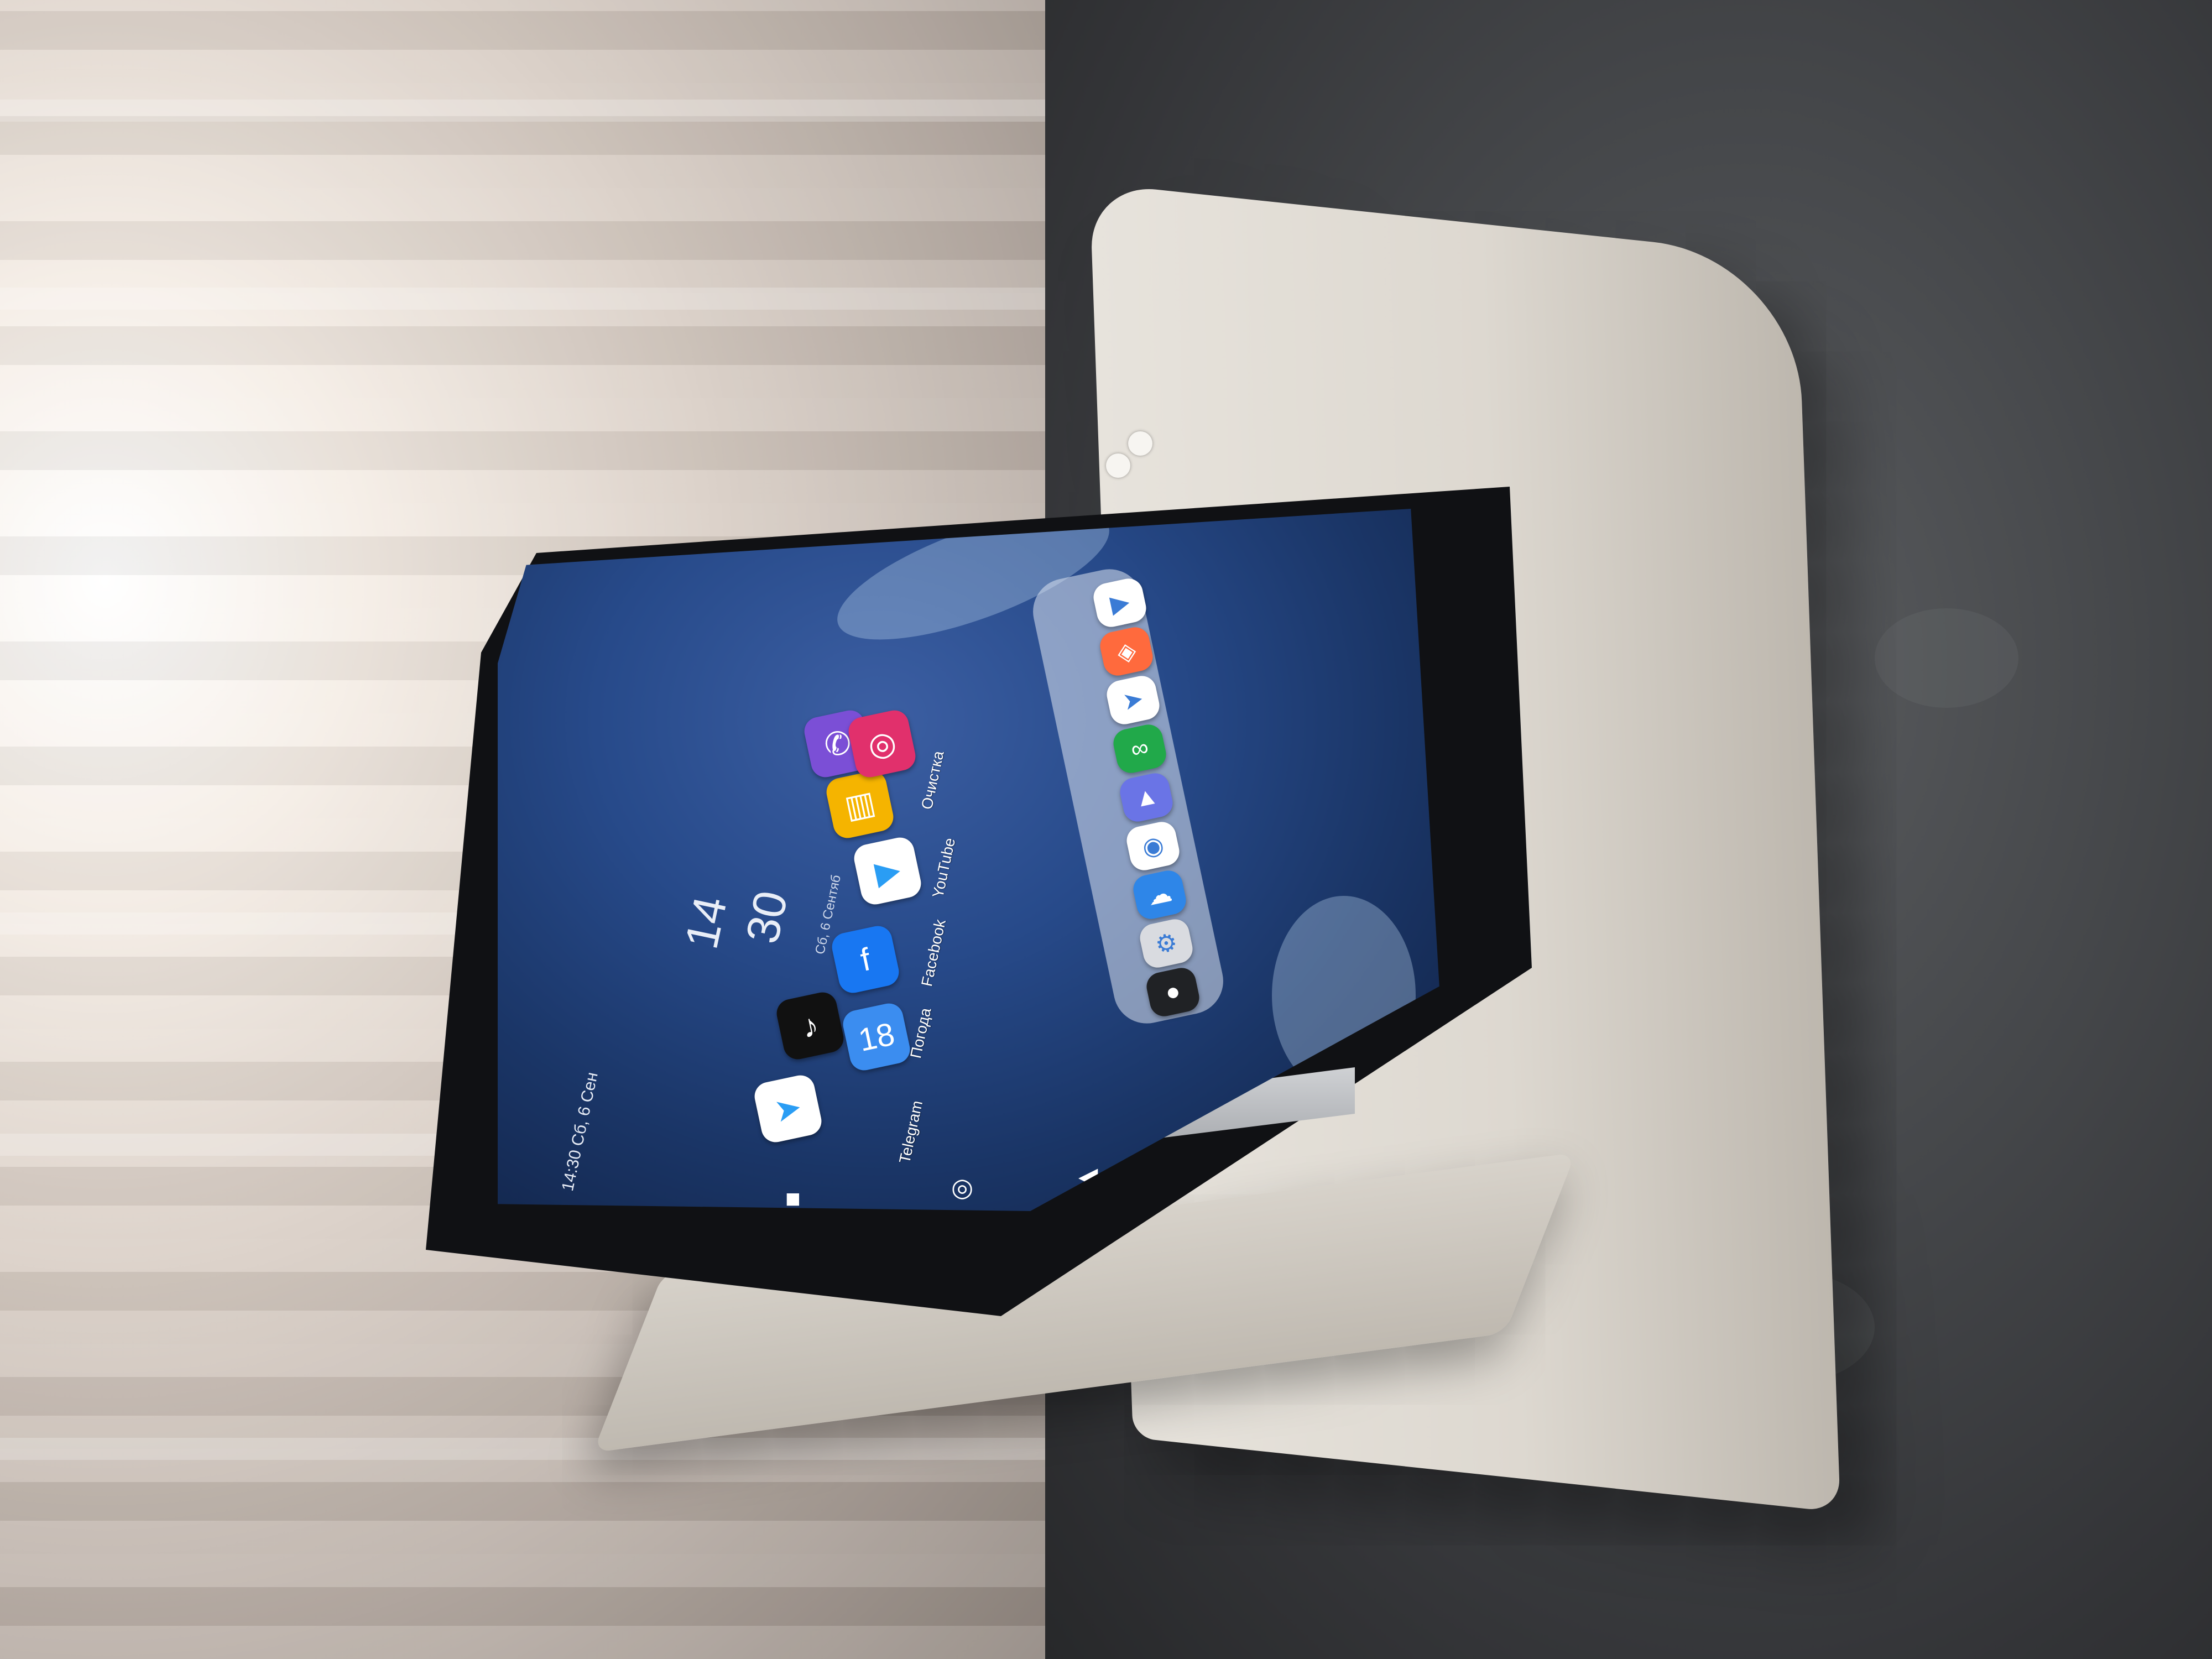 The width and height of the screenshot is (2212, 1659). I want to click on clock-minute: 30, so click(766, 917).